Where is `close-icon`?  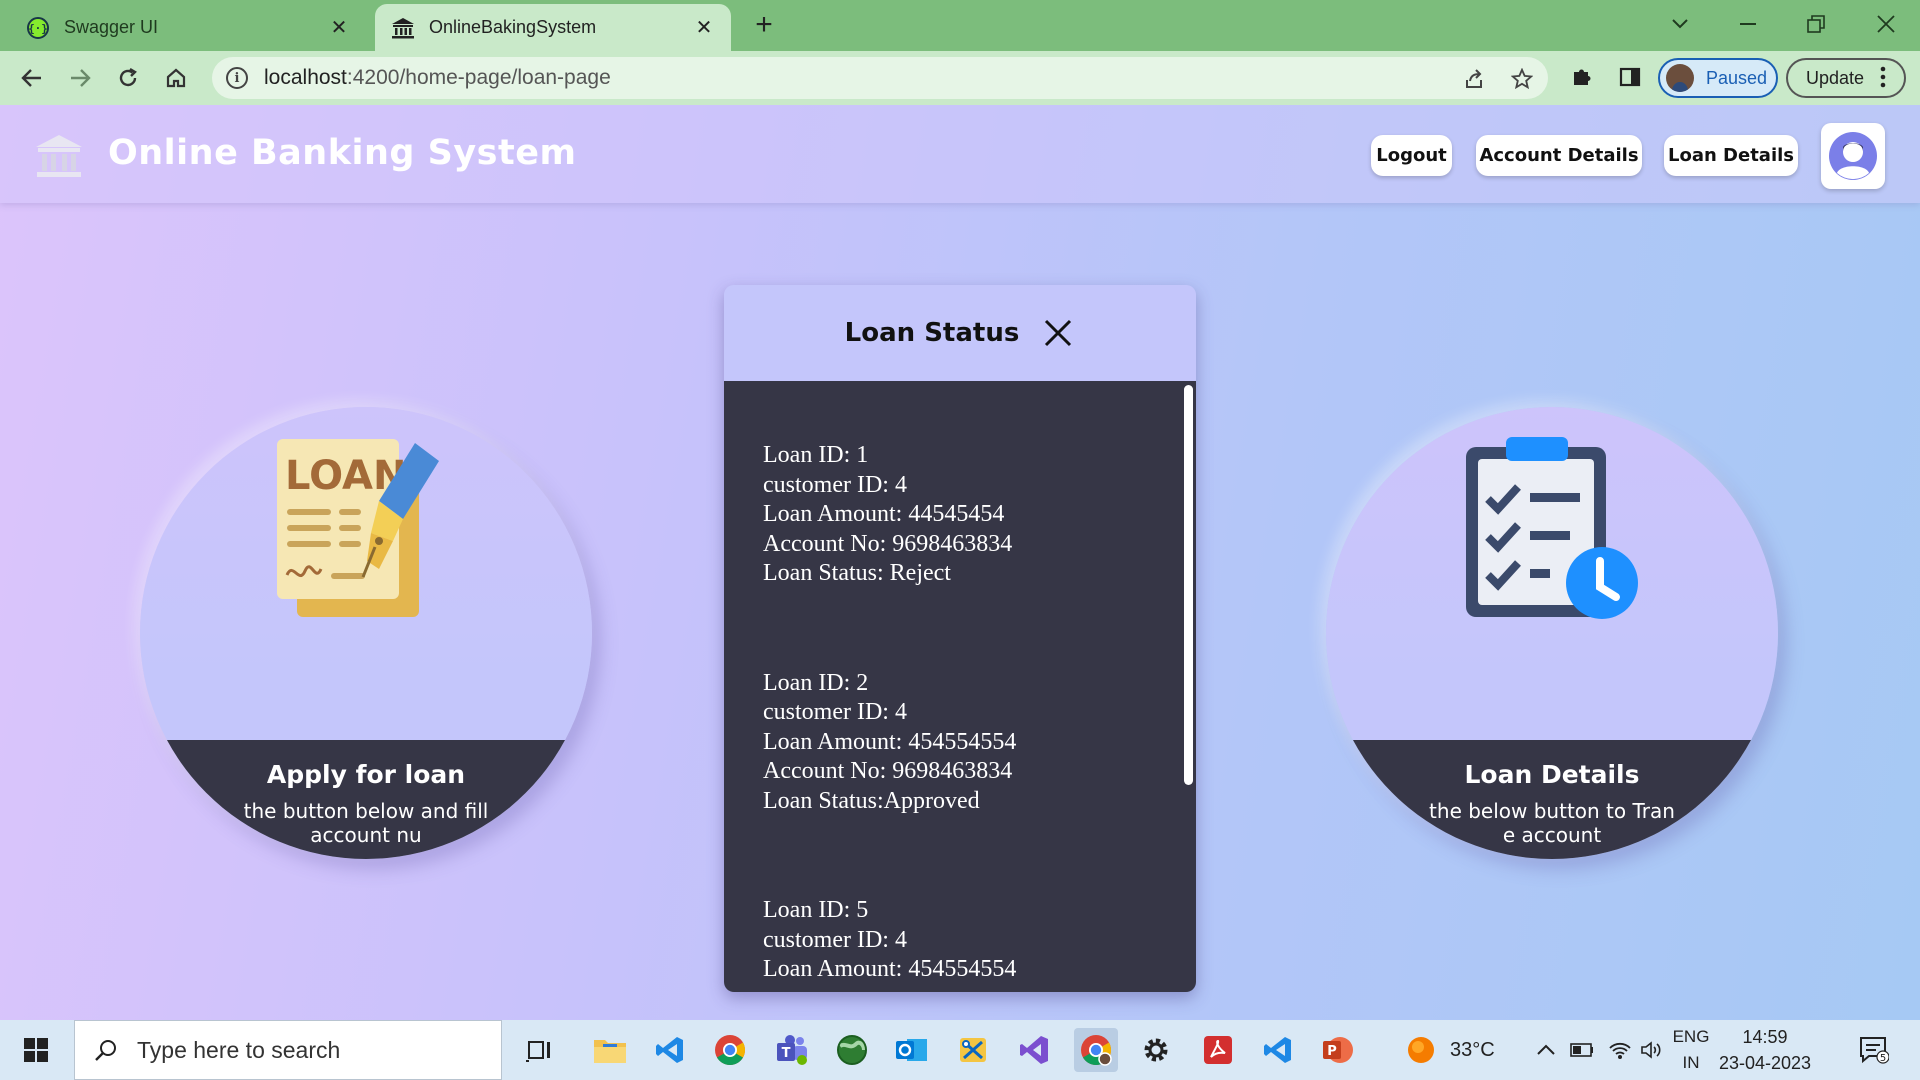 close-icon is located at coordinates (1058, 333).